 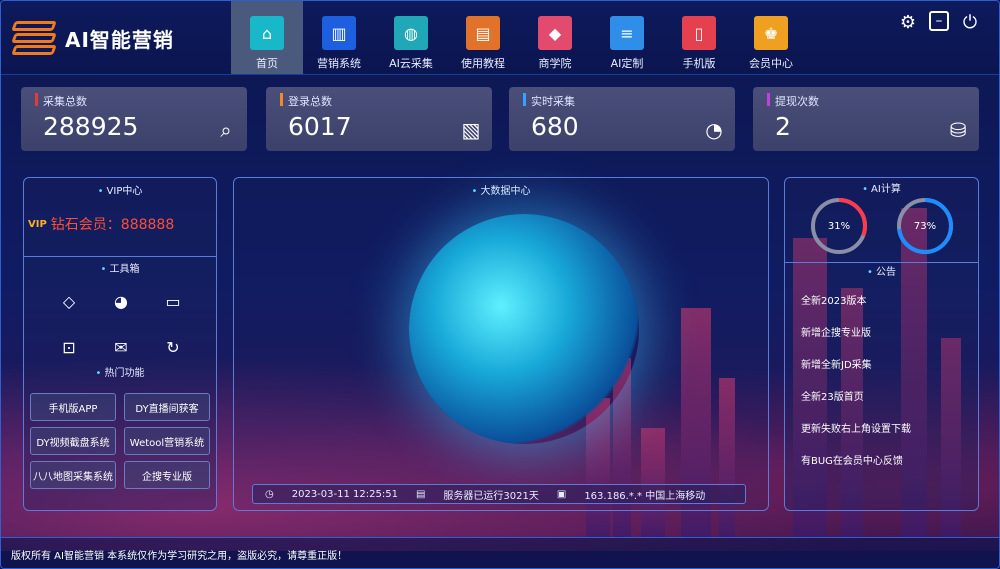 What do you see at coordinates (500, 552) in the screenshot?
I see `footer: 版权所有 AI智能营销 本系统仅作为学习研究之用，盗版必究，请尊重正版！` at bounding box center [500, 552].